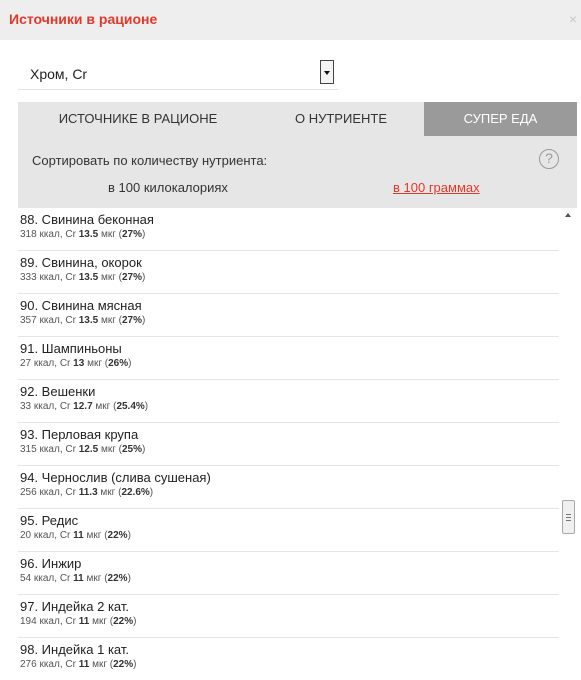 The width and height of the screenshot is (581, 680). I want to click on list-item: 91. Шампиньоны 27 ккал, Cr 13 мкг (26%), so click(288, 358).